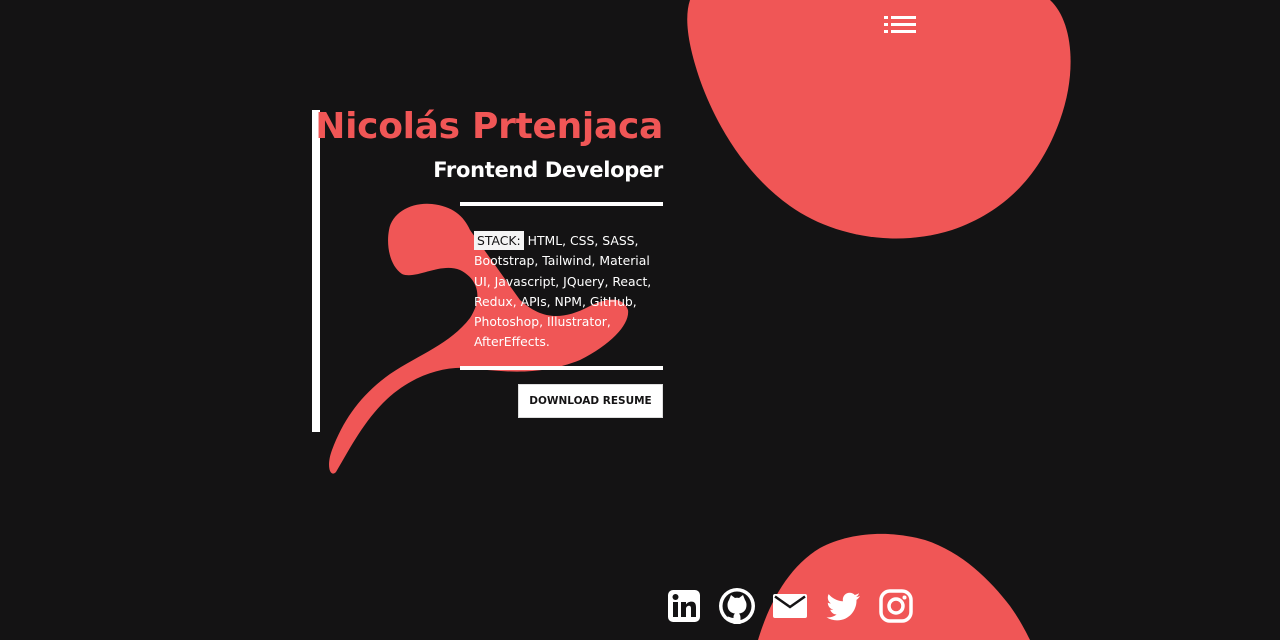 This screenshot has height=640, width=1280. What do you see at coordinates (316, 271) in the screenshot?
I see `accent-vertical-bar` at bounding box center [316, 271].